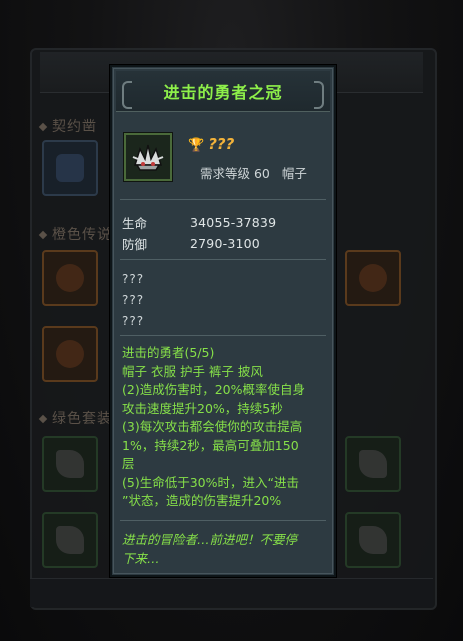 The width and height of the screenshot is (463, 641). I want to click on ornament-left-icon, so click(127, 95).